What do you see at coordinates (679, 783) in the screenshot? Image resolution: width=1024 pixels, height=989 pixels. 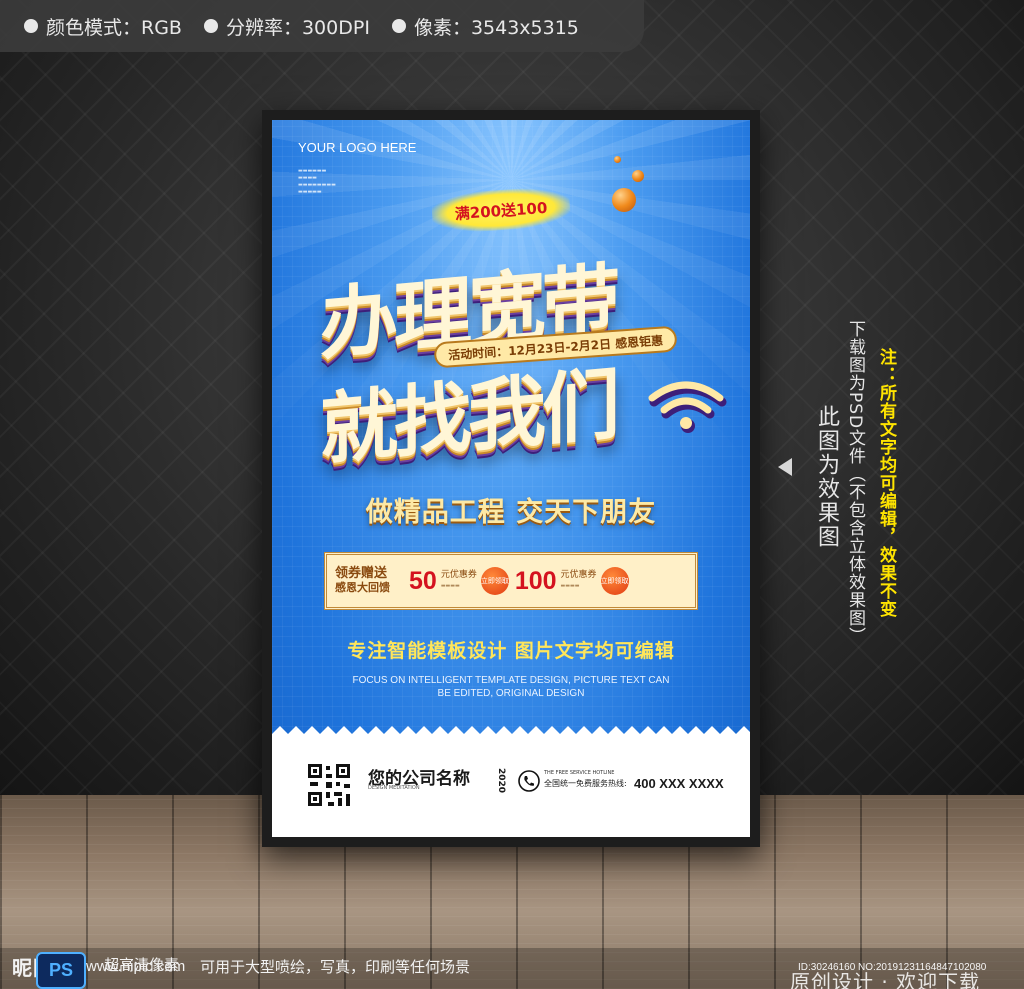 I see `phone-number: 400 XXX XXXX` at bounding box center [679, 783].